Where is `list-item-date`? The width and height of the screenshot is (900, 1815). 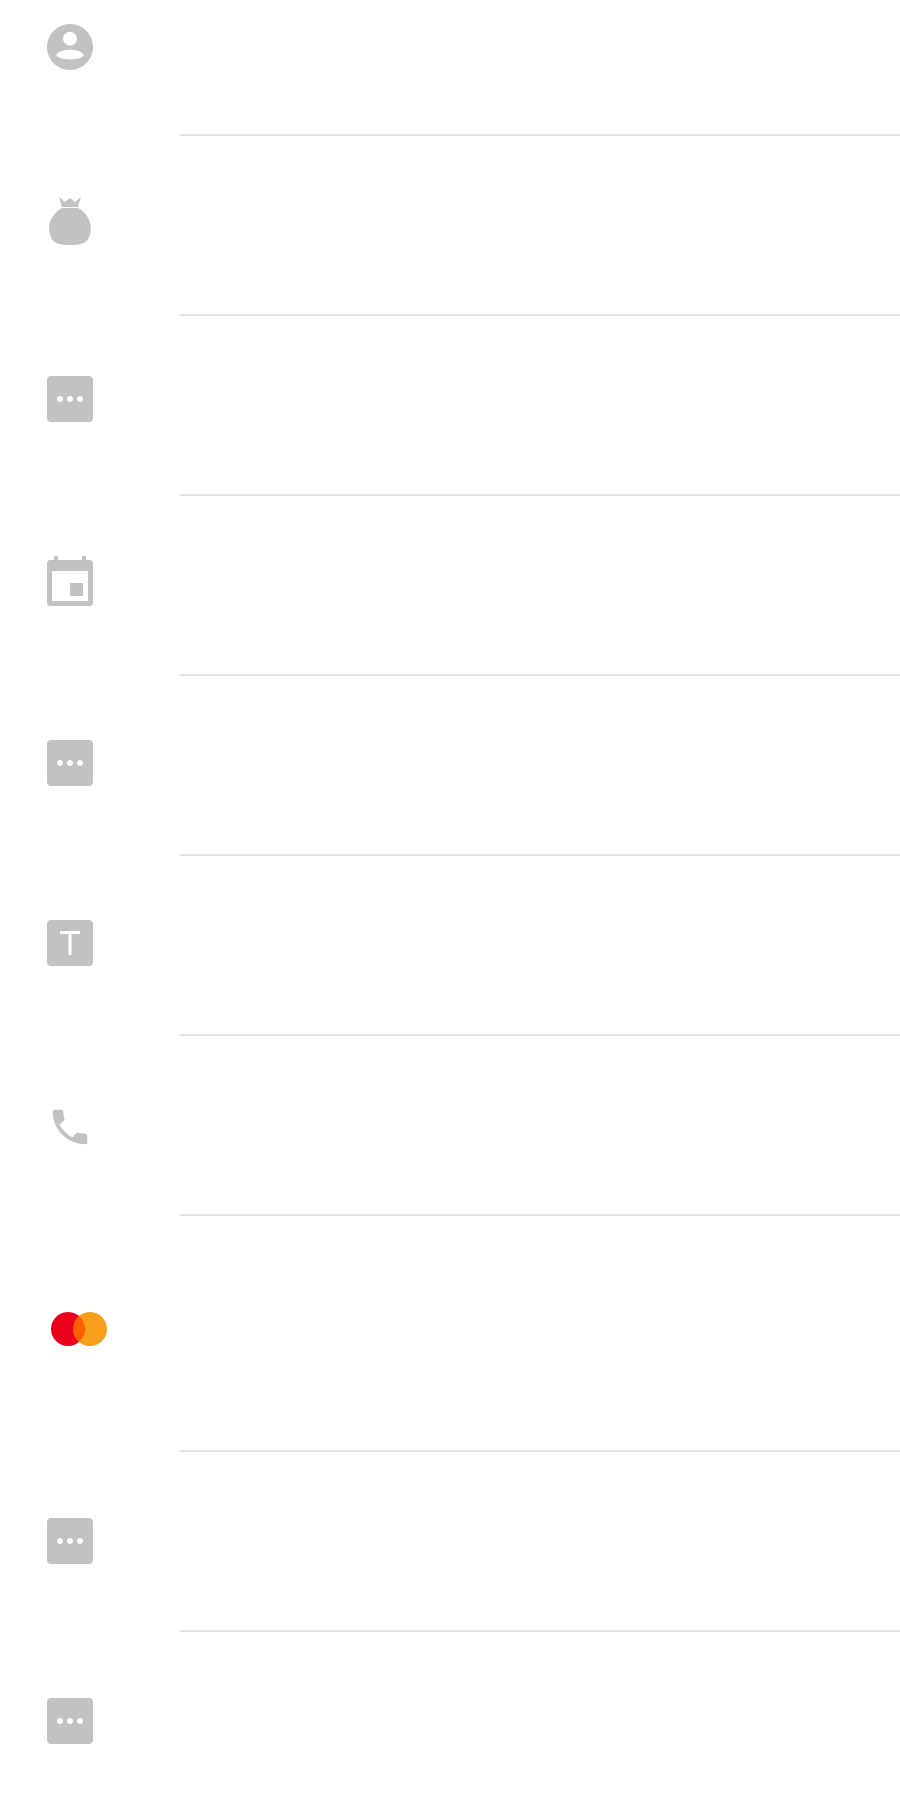
list-item-date is located at coordinates (450, 585).